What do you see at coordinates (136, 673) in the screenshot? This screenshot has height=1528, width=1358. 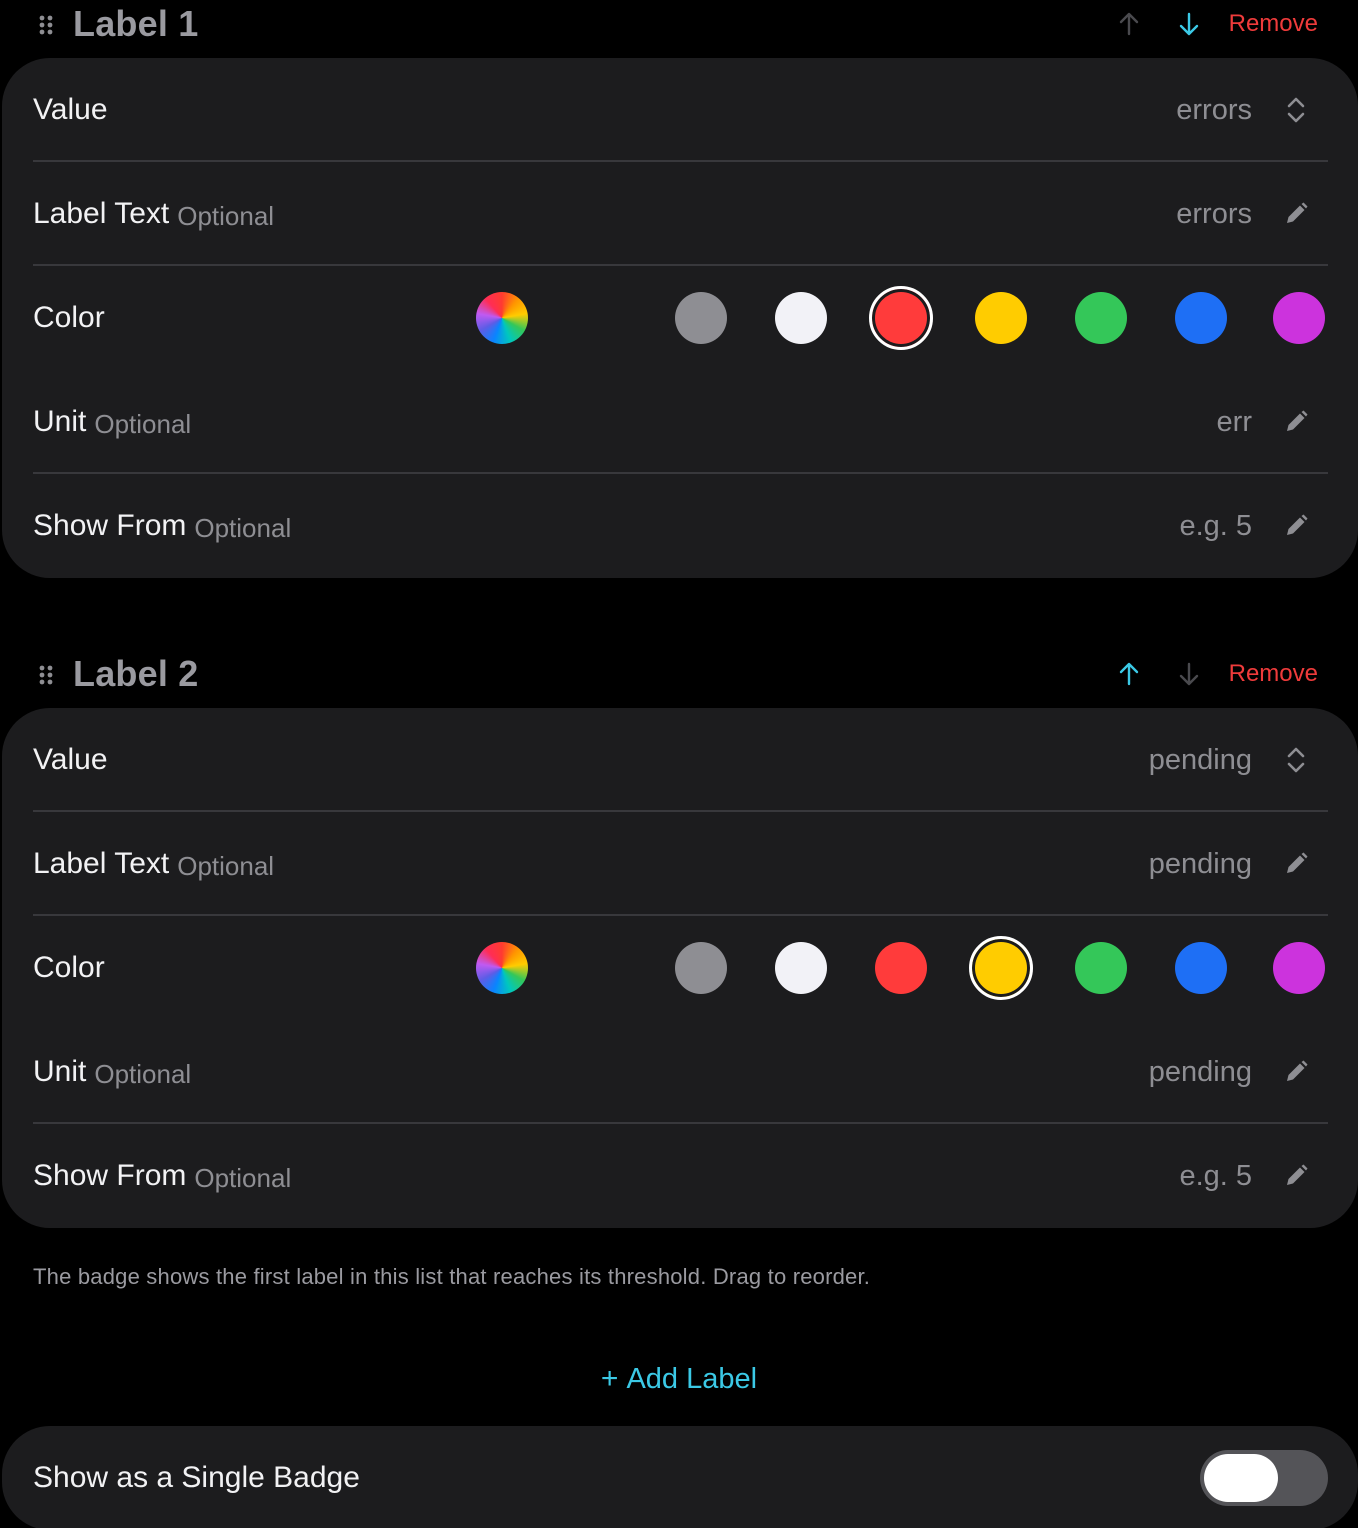 I see `label-title: Label 2` at bounding box center [136, 673].